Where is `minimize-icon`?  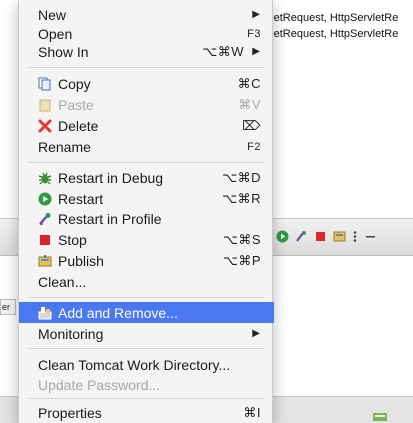 minimize-icon is located at coordinates (370, 236).